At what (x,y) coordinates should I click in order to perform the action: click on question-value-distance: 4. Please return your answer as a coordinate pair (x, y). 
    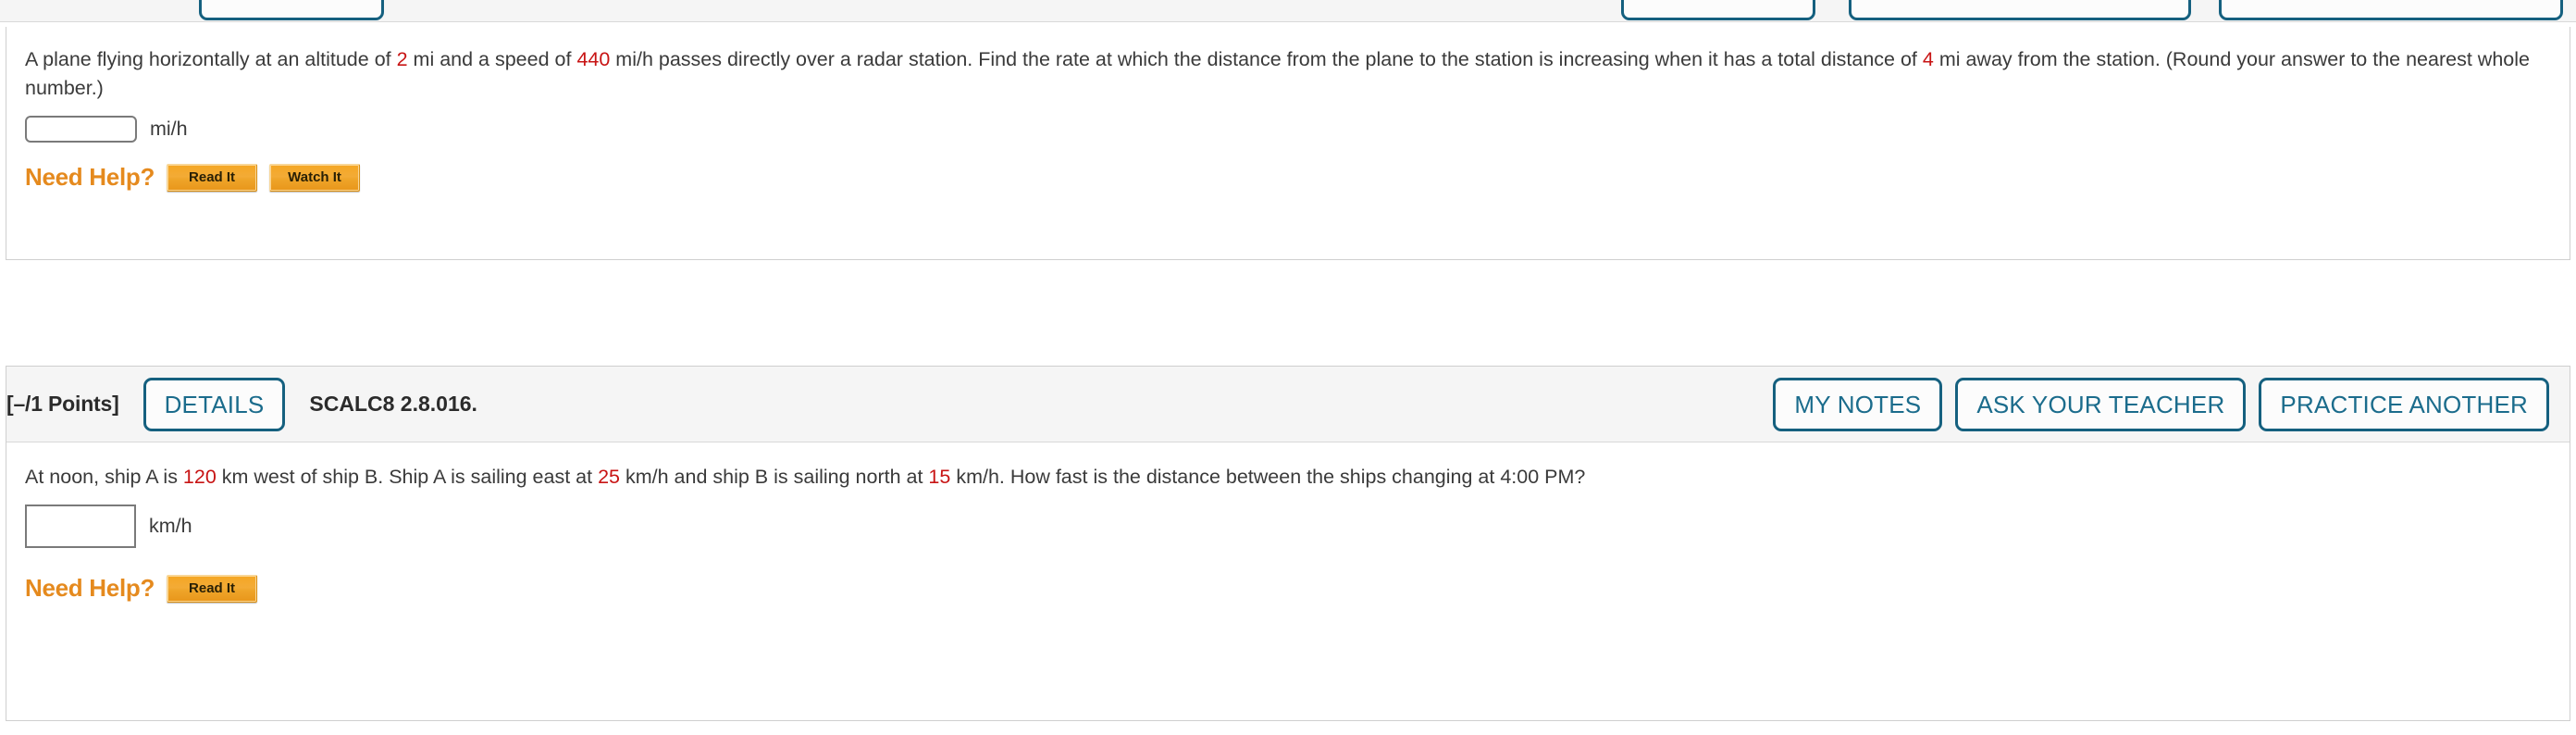
    Looking at the image, I should click on (1928, 59).